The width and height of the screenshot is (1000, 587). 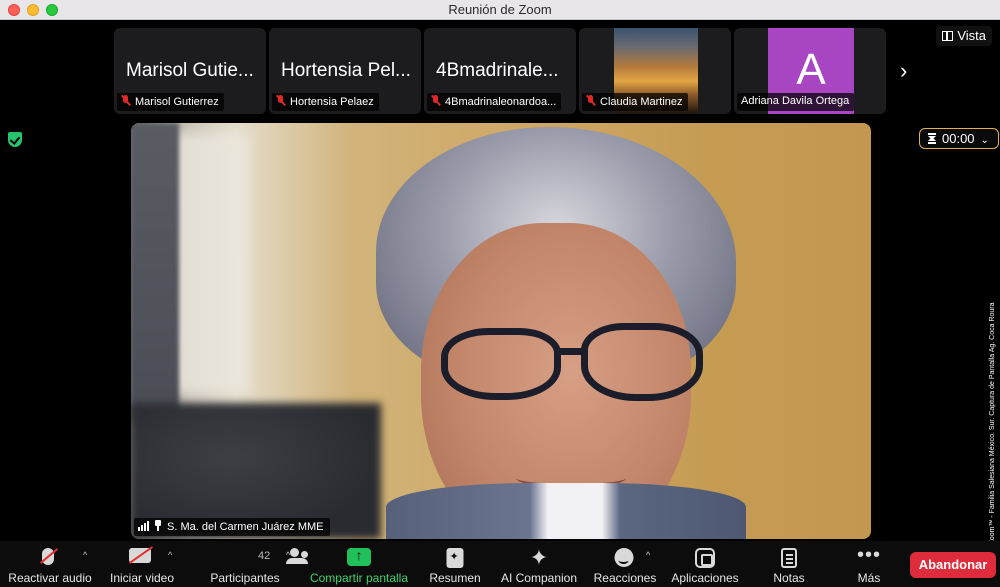 What do you see at coordinates (625, 578) in the screenshot?
I see `reactions-label: Reacciones` at bounding box center [625, 578].